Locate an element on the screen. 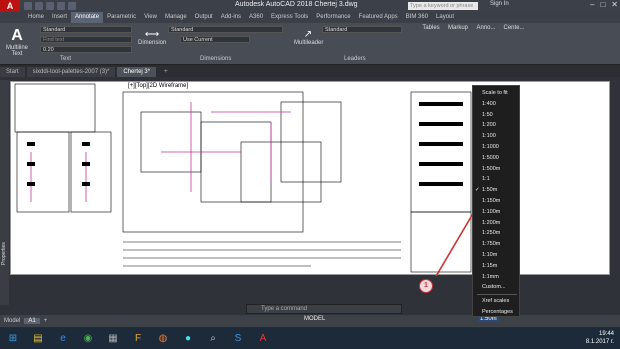  markup-button: Markup is located at coordinates (458, 28).